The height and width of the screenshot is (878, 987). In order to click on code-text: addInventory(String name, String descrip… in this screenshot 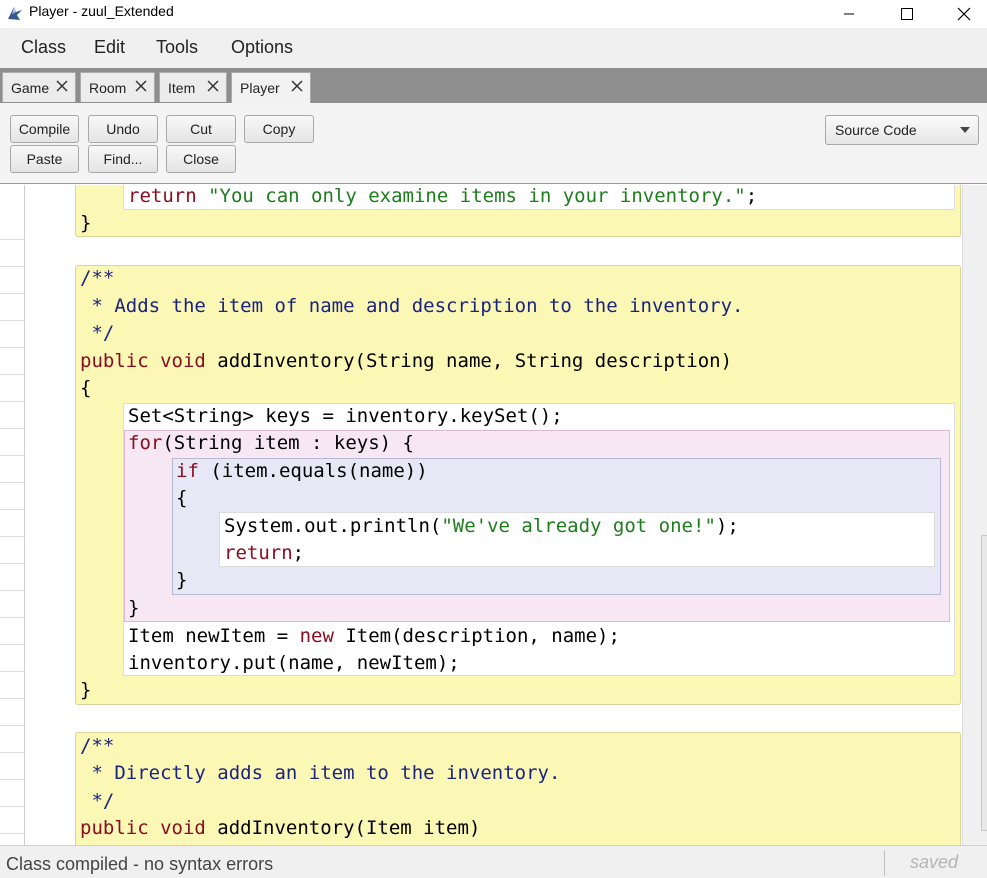, I will do `click(469, 361)`.